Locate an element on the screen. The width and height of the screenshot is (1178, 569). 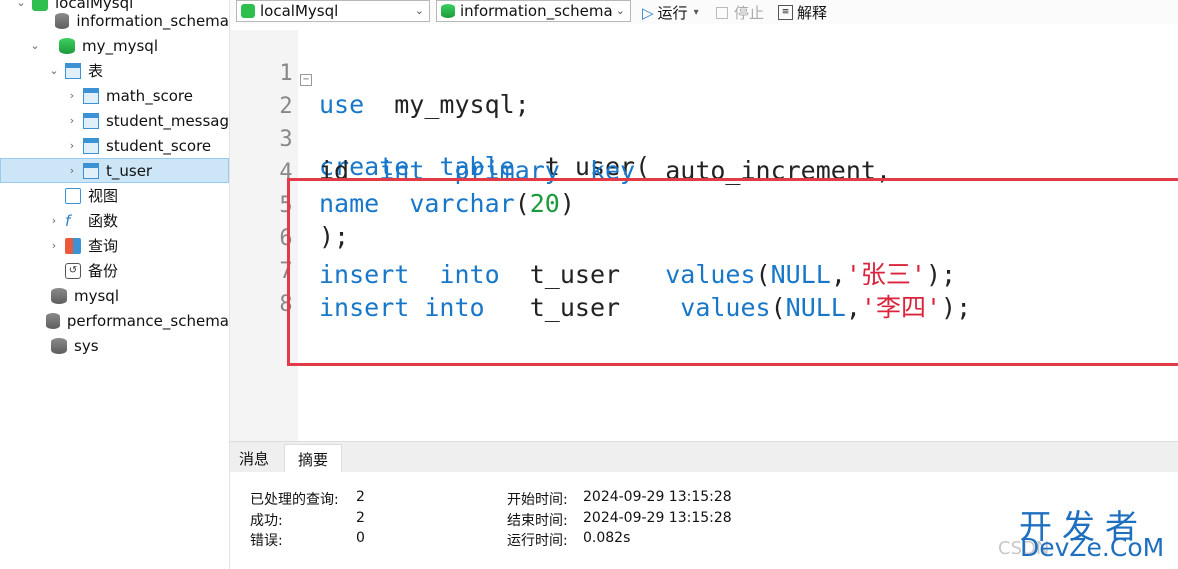
code-line-2: 2 − create table t_user( is located at coordinates (465, 127).